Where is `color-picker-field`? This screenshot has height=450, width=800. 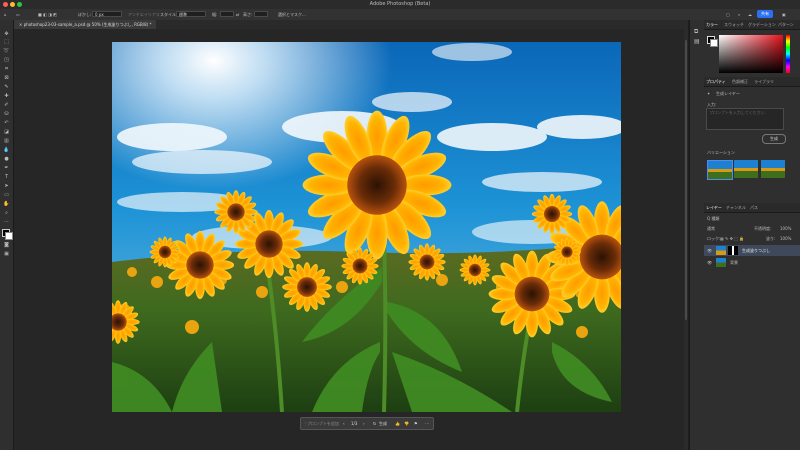 color-picker-field is located at coordinates (751, 54).